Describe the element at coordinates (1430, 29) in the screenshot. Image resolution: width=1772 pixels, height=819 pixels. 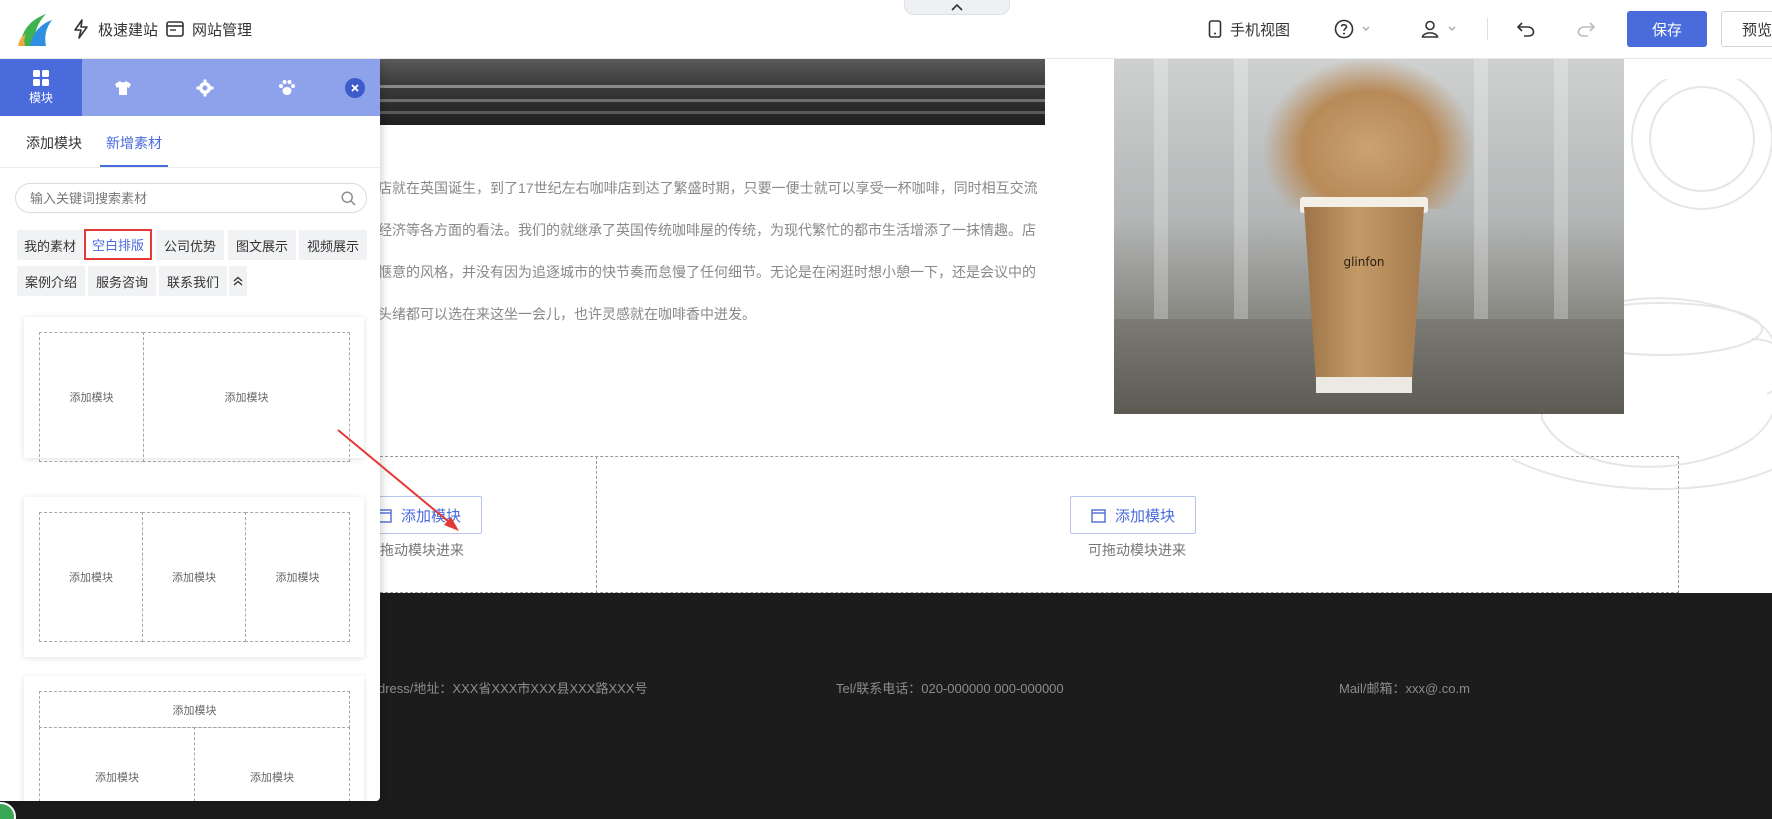
I see `user-icon` at that location.